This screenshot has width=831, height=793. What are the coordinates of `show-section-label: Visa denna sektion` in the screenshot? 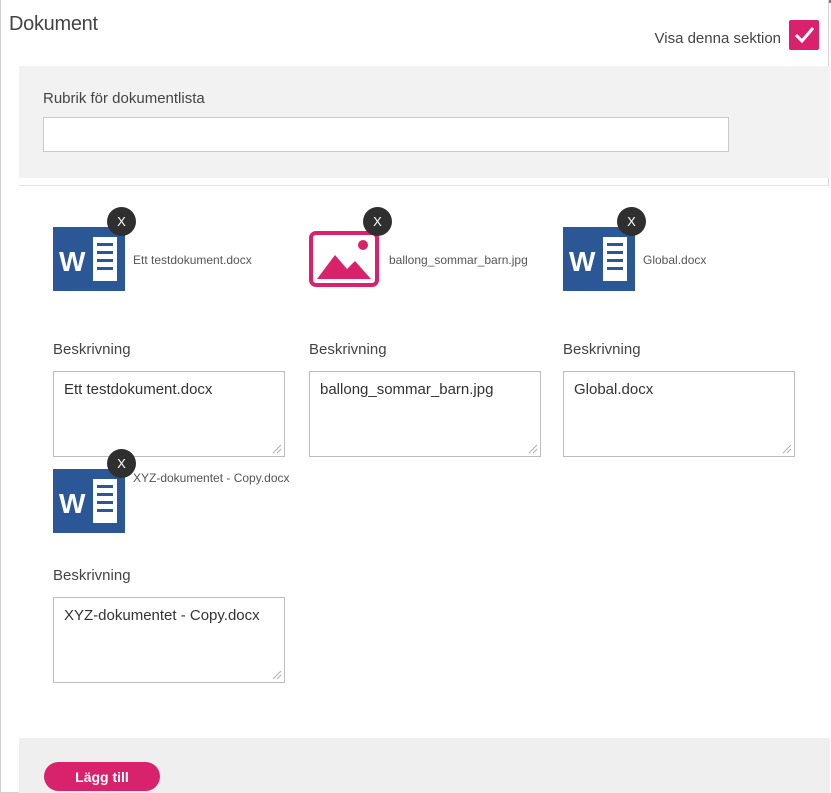 It's located at (717, 38).